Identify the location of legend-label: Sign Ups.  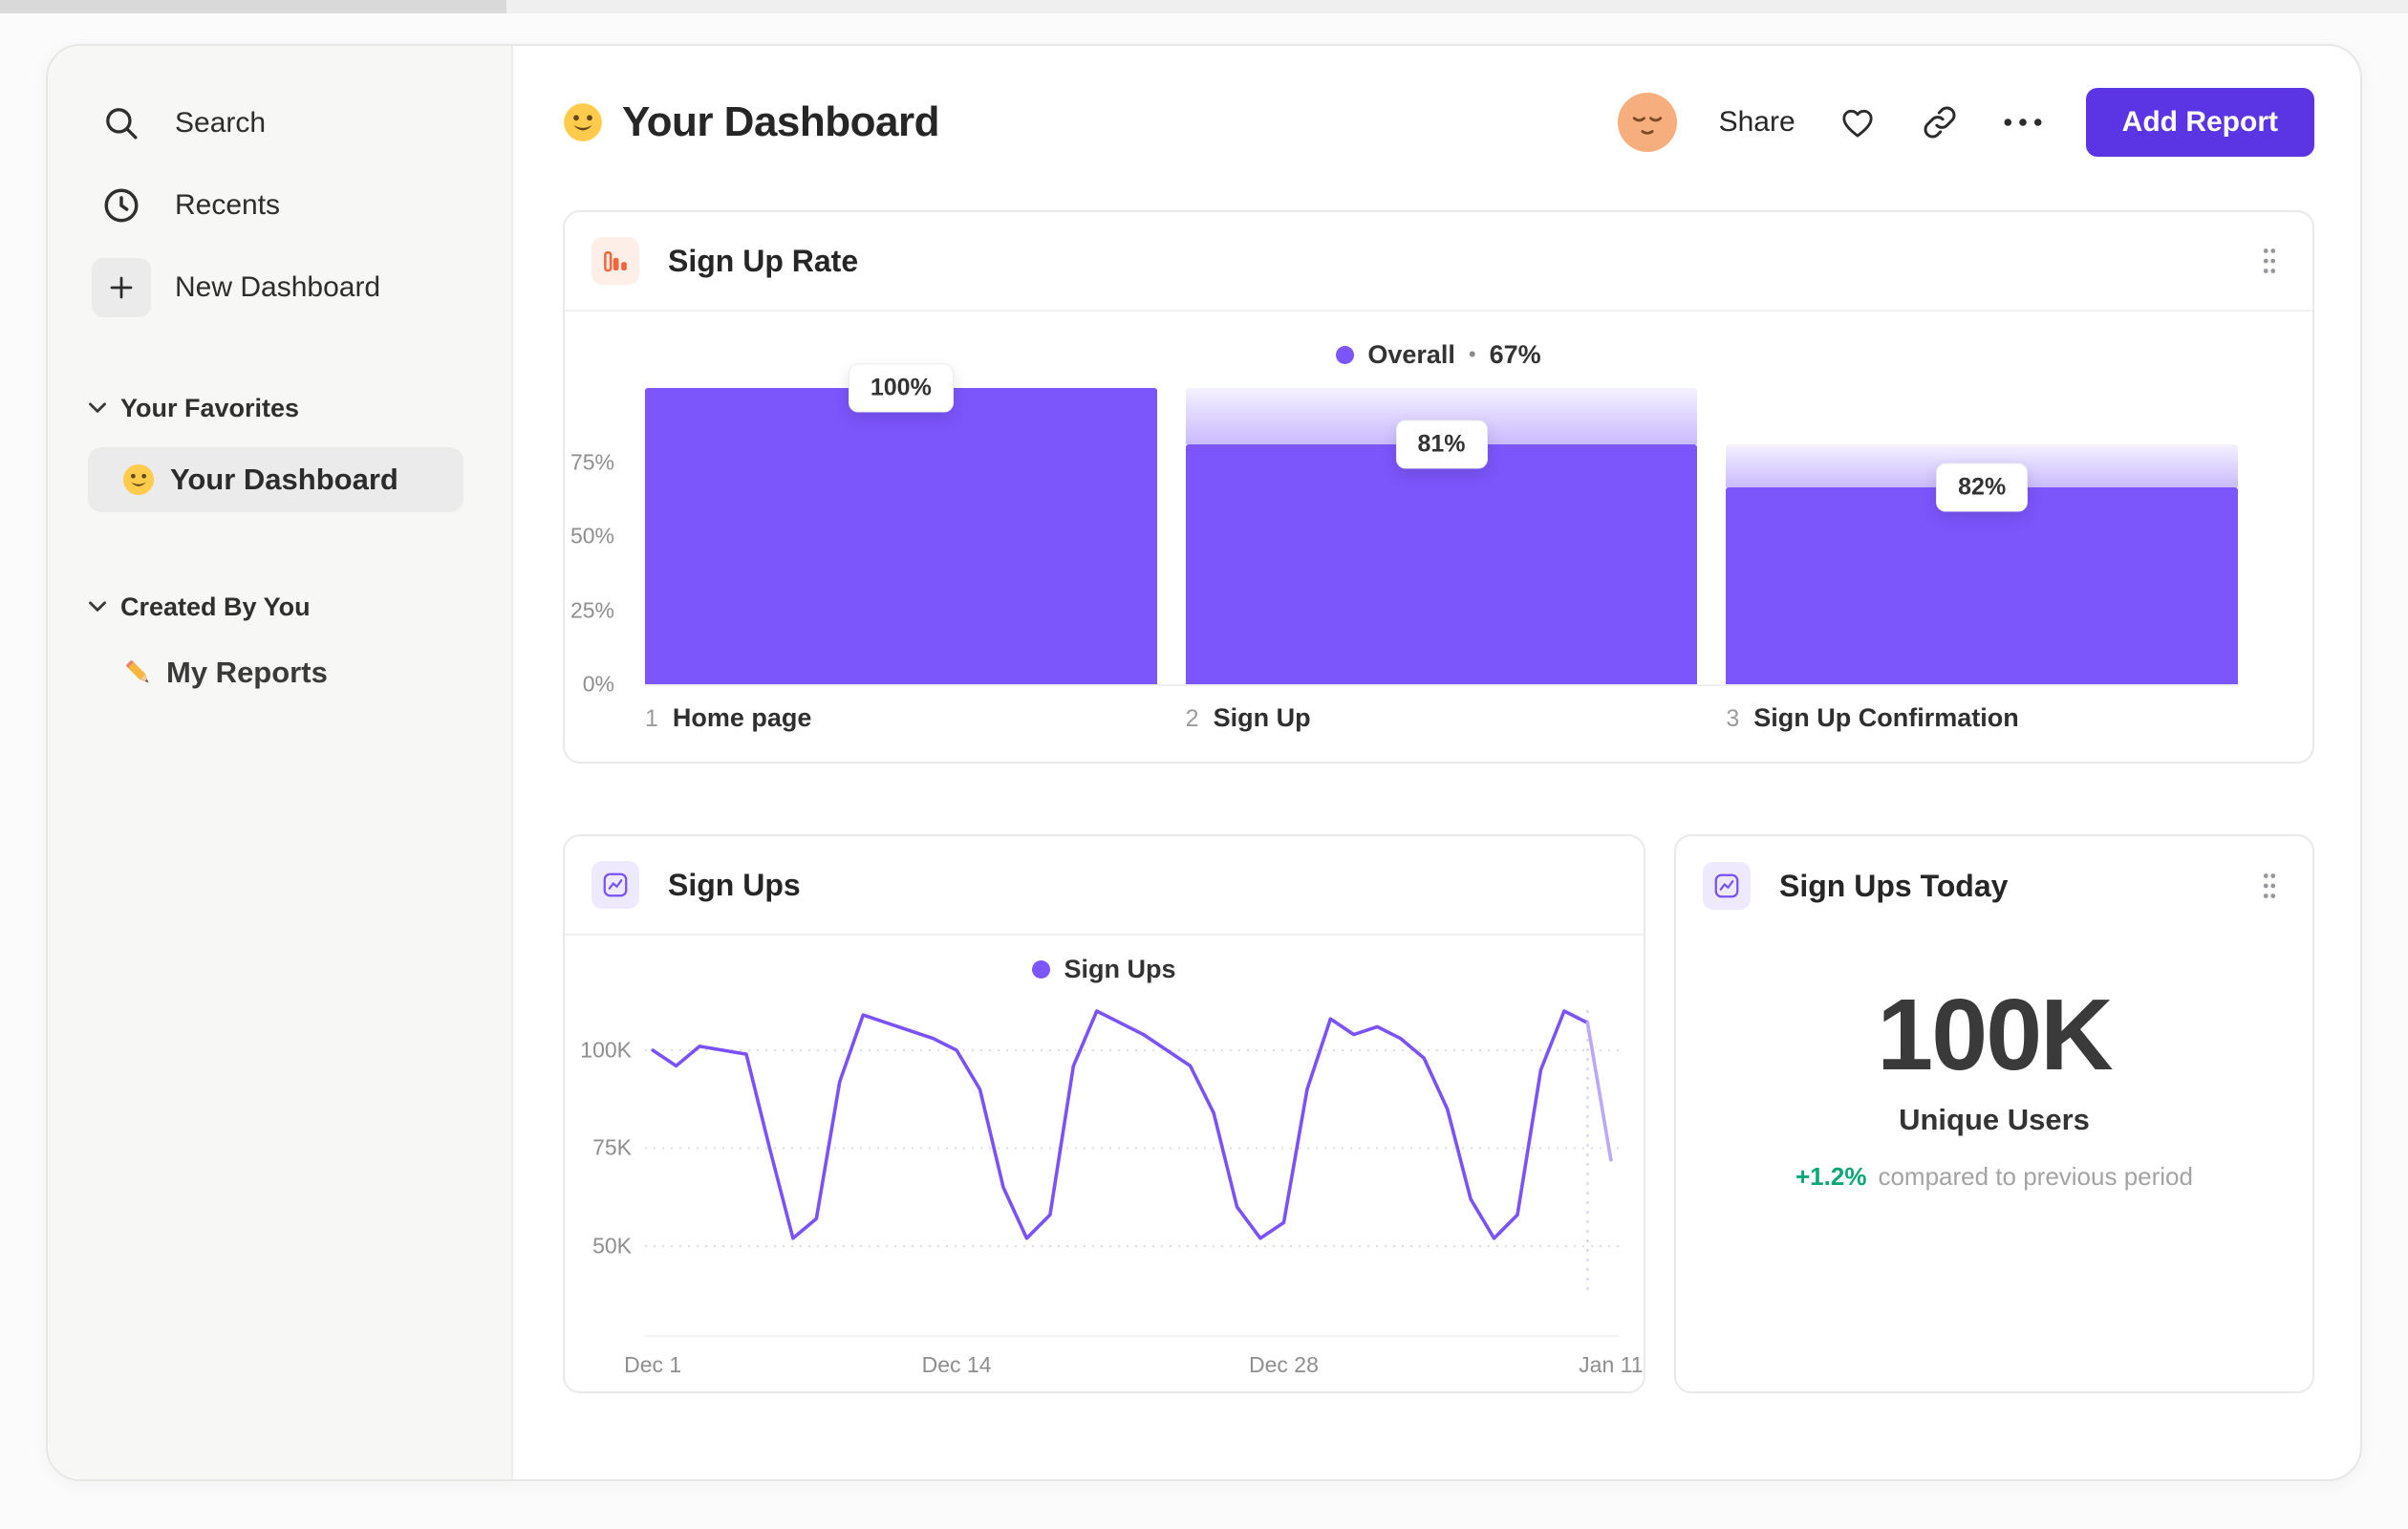
(1120, 968).